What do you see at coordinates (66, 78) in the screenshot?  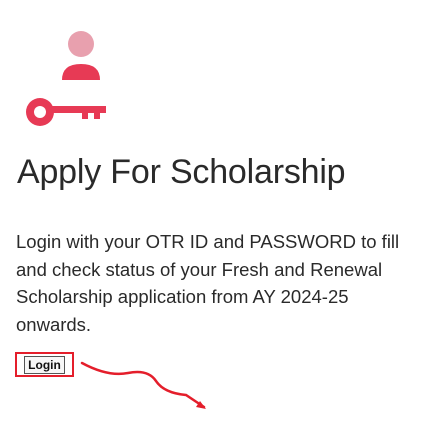 I see `user-key-icon` at bounding box center [66, 78].